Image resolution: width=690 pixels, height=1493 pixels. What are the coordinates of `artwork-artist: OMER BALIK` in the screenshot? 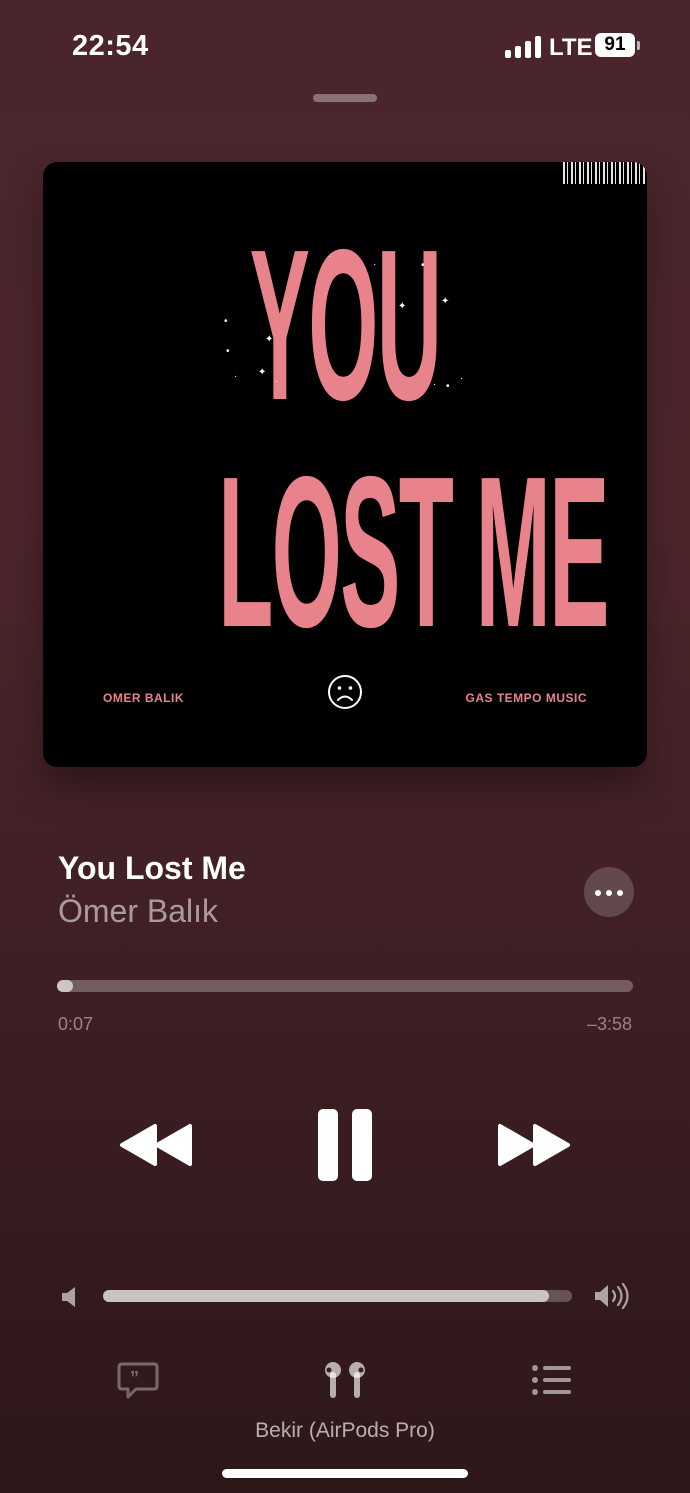 It's located at (143, 698).